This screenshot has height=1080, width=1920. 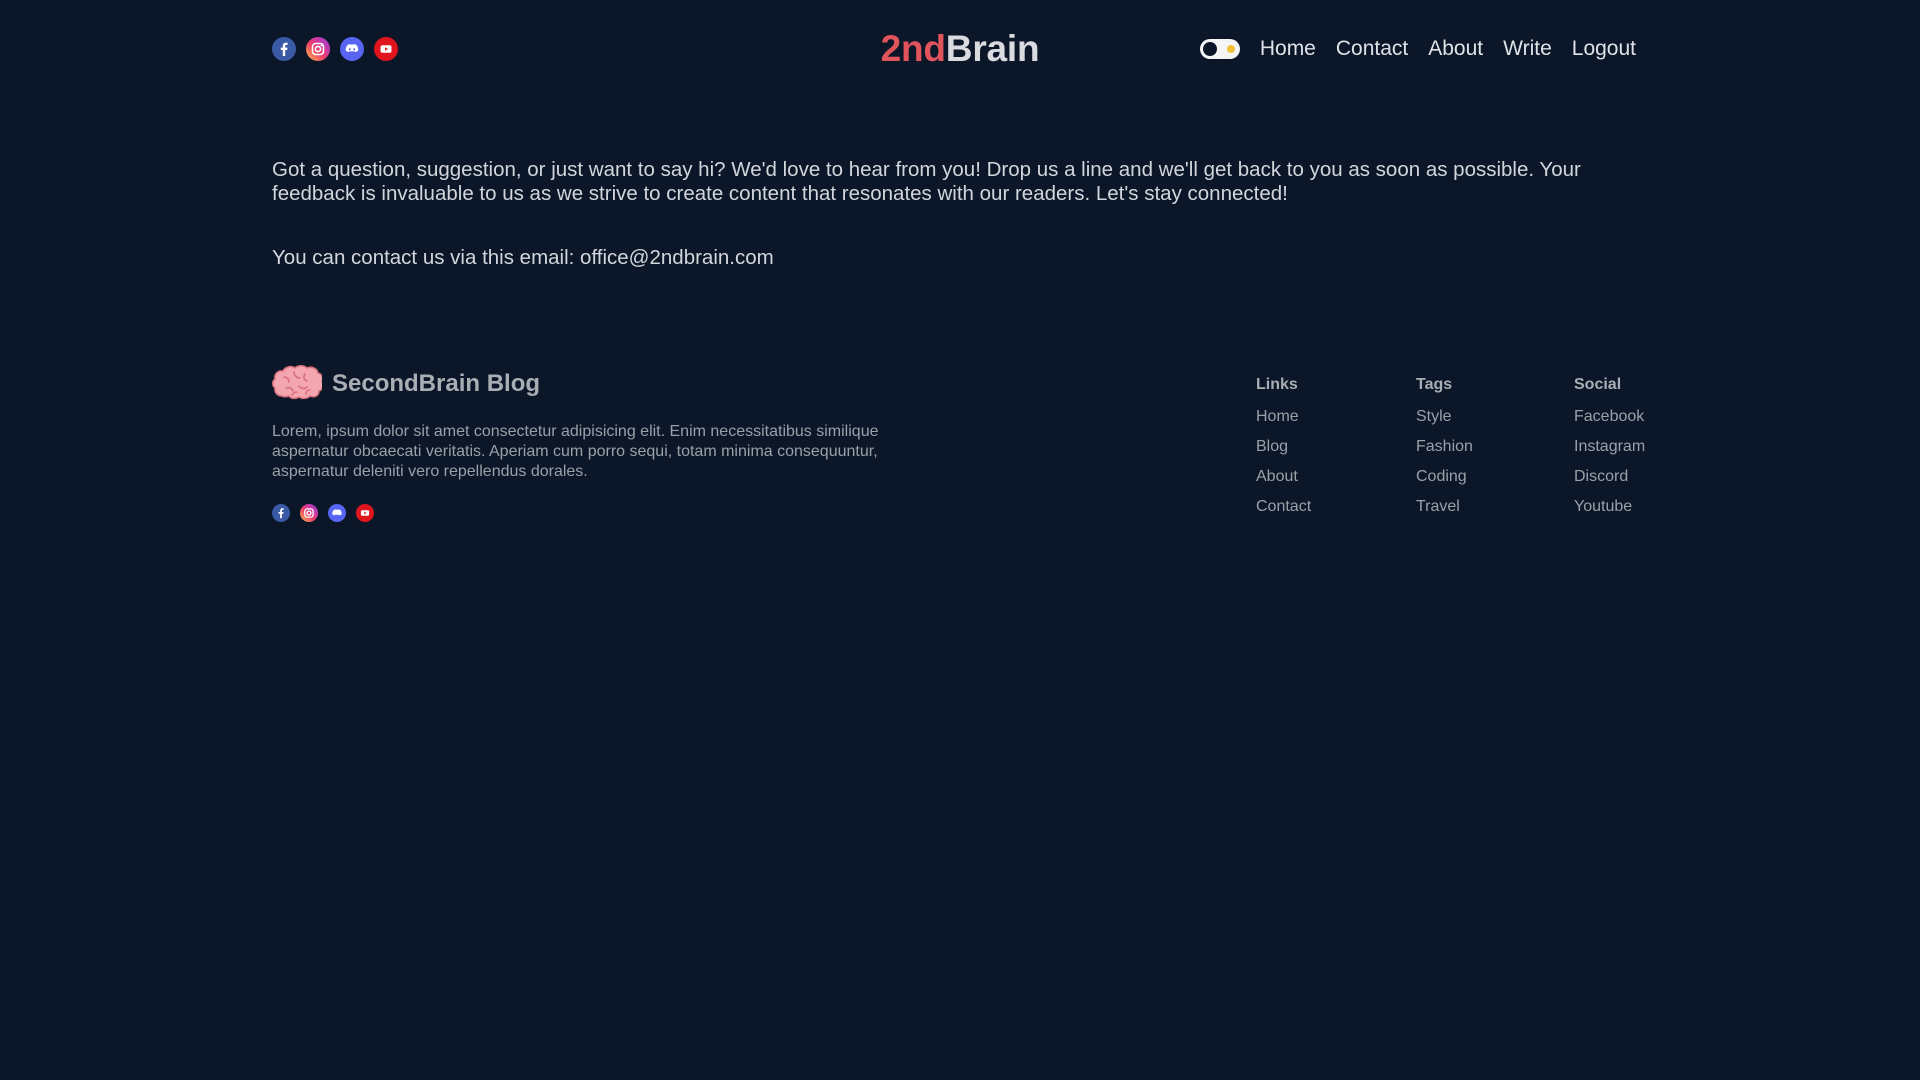 What do you see at coordinates (1609, 447) in the screenshot?
I see `footer-social-instagram: Instagram` at bounding box center [1609, 447].